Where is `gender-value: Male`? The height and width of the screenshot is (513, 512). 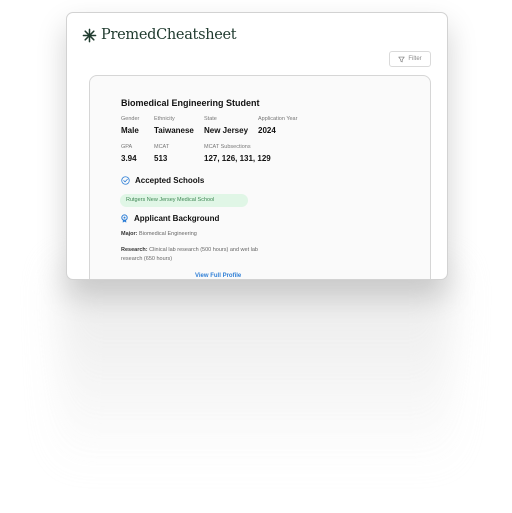
gender-value: Male is located at coordinates (130, 130).